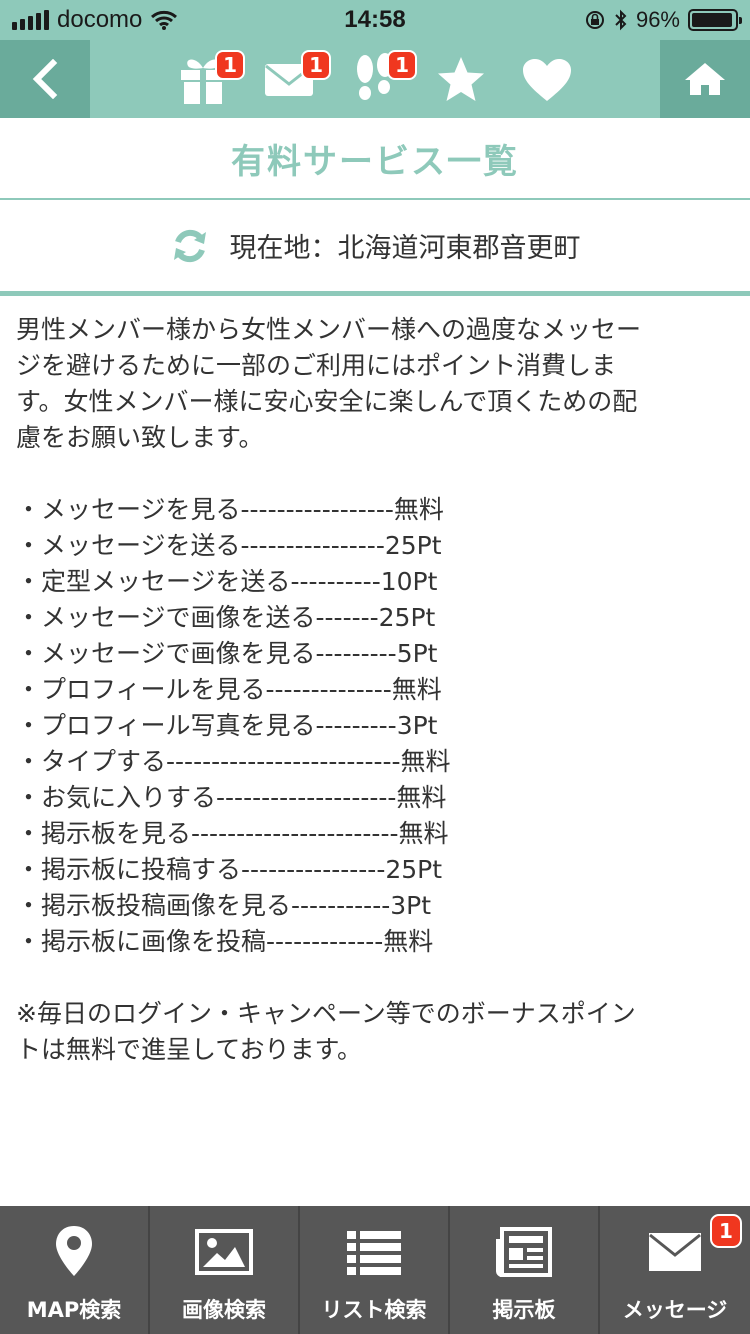  I want to click on battery-icon, so click(715, 20).